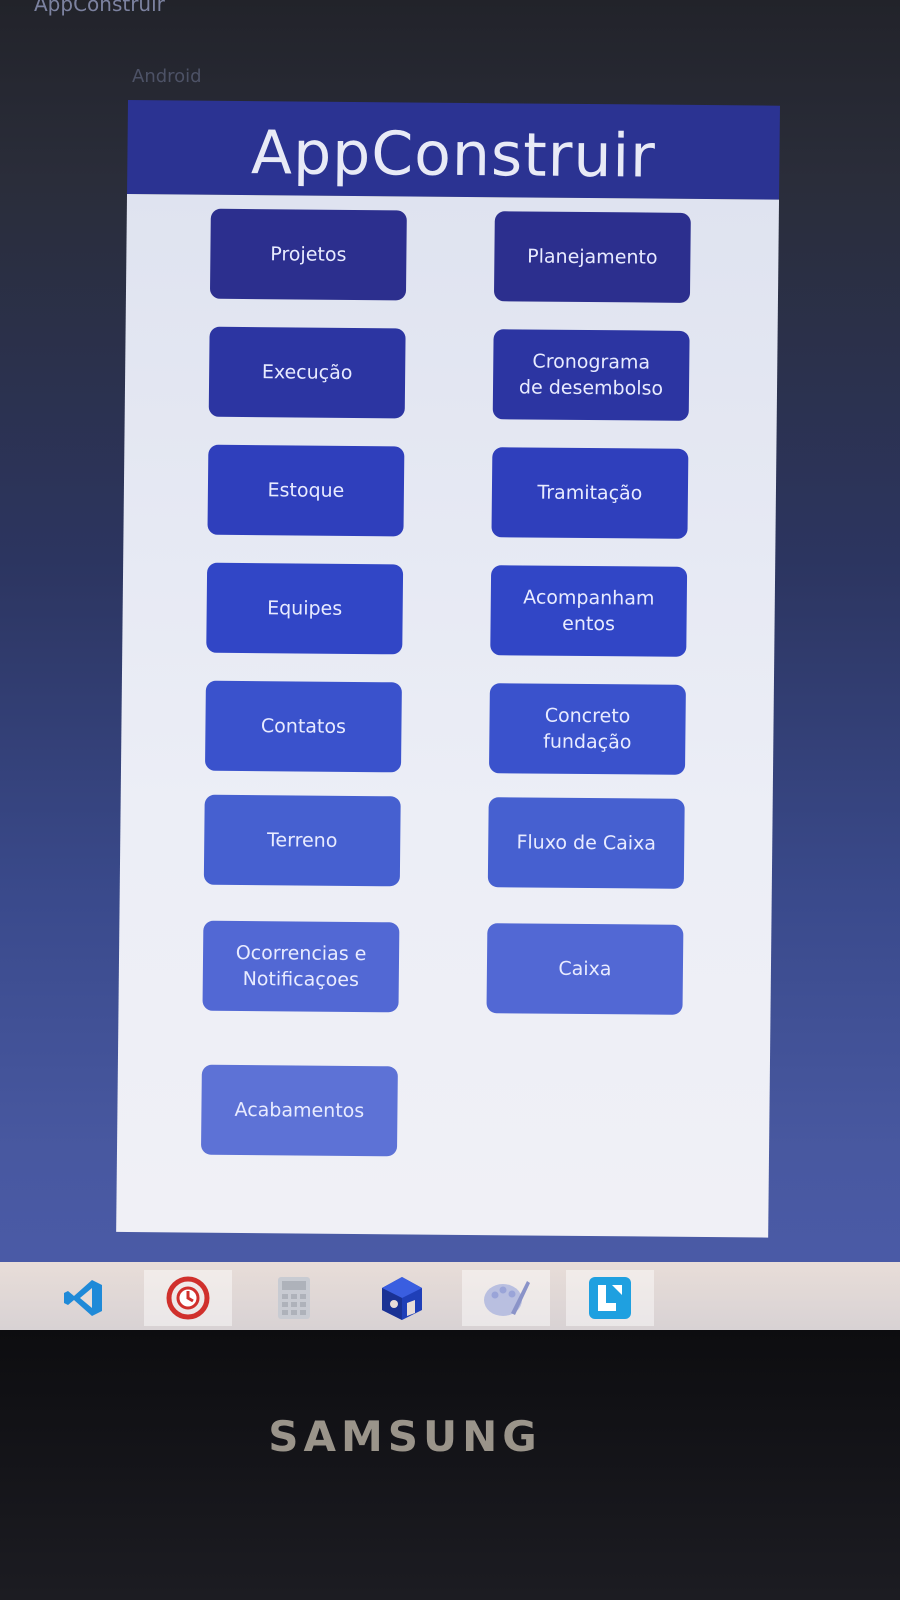  What do you see at coordinates (589, 611) in the screenshot?
I see `button-acompanhamentos: Acompanham entos` at bounding box center [589, 611].